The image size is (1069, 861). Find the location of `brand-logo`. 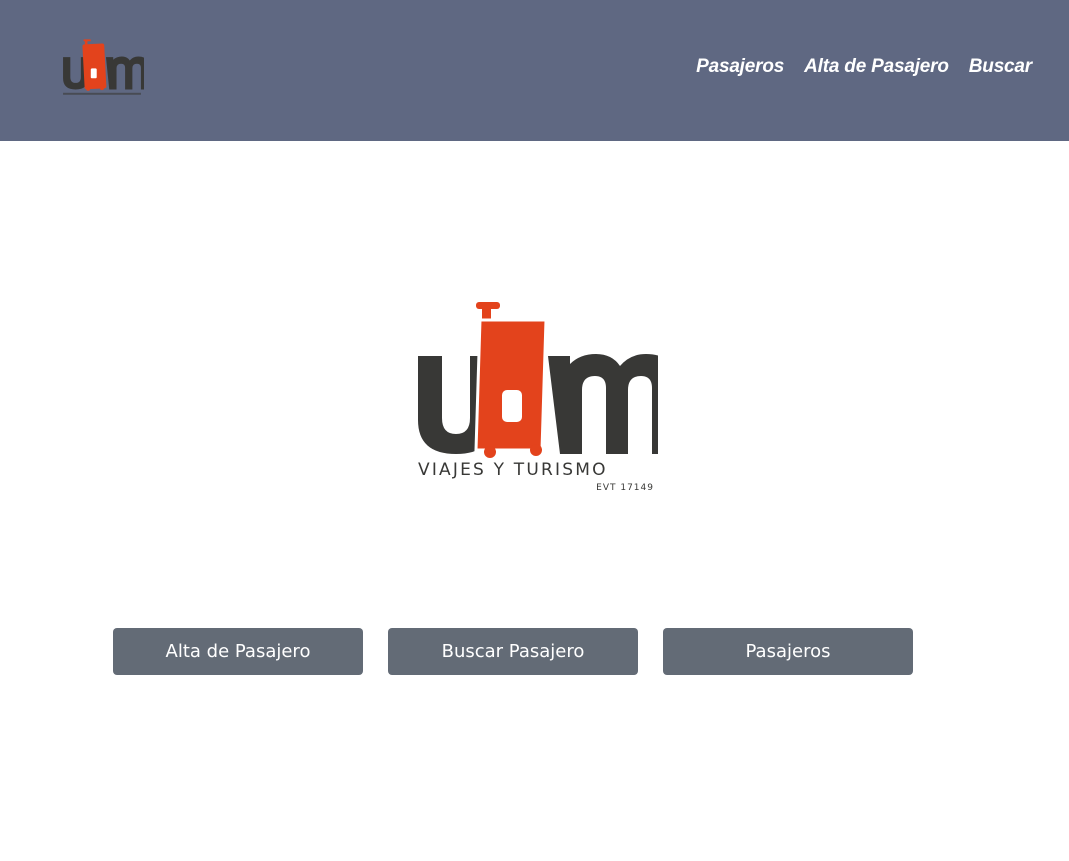

brand-logo is located at coordinates (104, 71).